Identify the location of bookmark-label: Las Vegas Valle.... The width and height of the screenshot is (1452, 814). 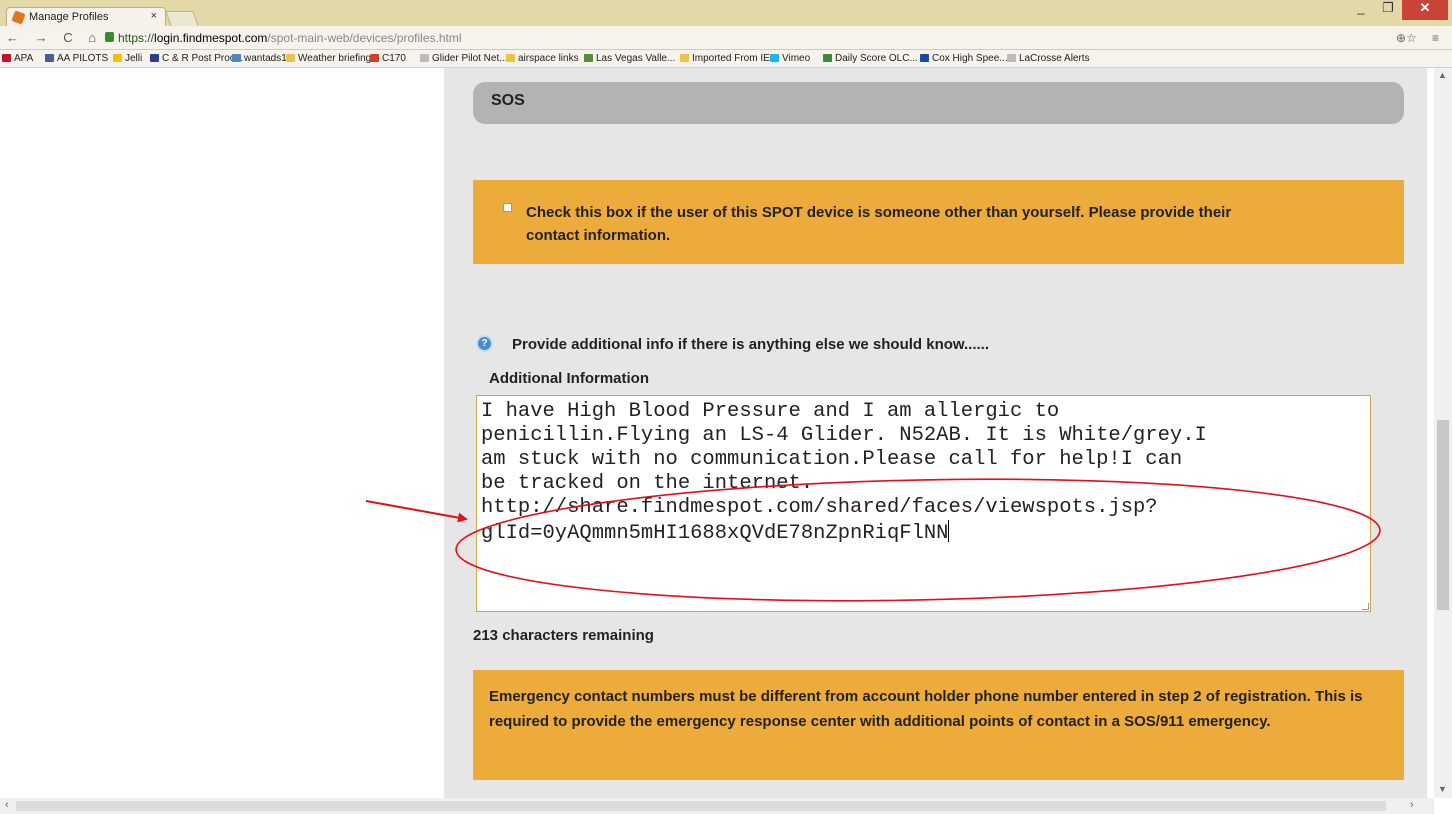
(636, 58).